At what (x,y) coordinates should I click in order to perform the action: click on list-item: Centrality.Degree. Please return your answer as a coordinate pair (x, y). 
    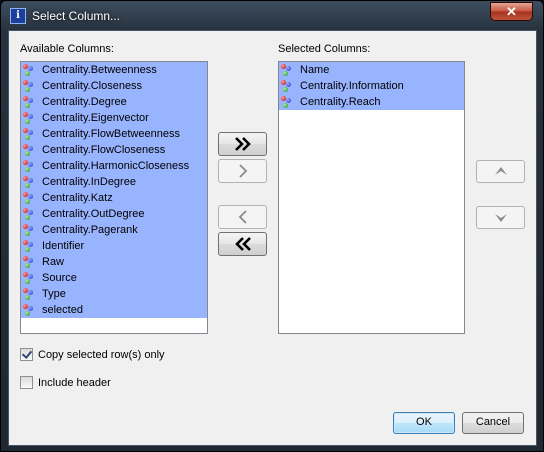
    Looking at the image, I should click on (114, 102).